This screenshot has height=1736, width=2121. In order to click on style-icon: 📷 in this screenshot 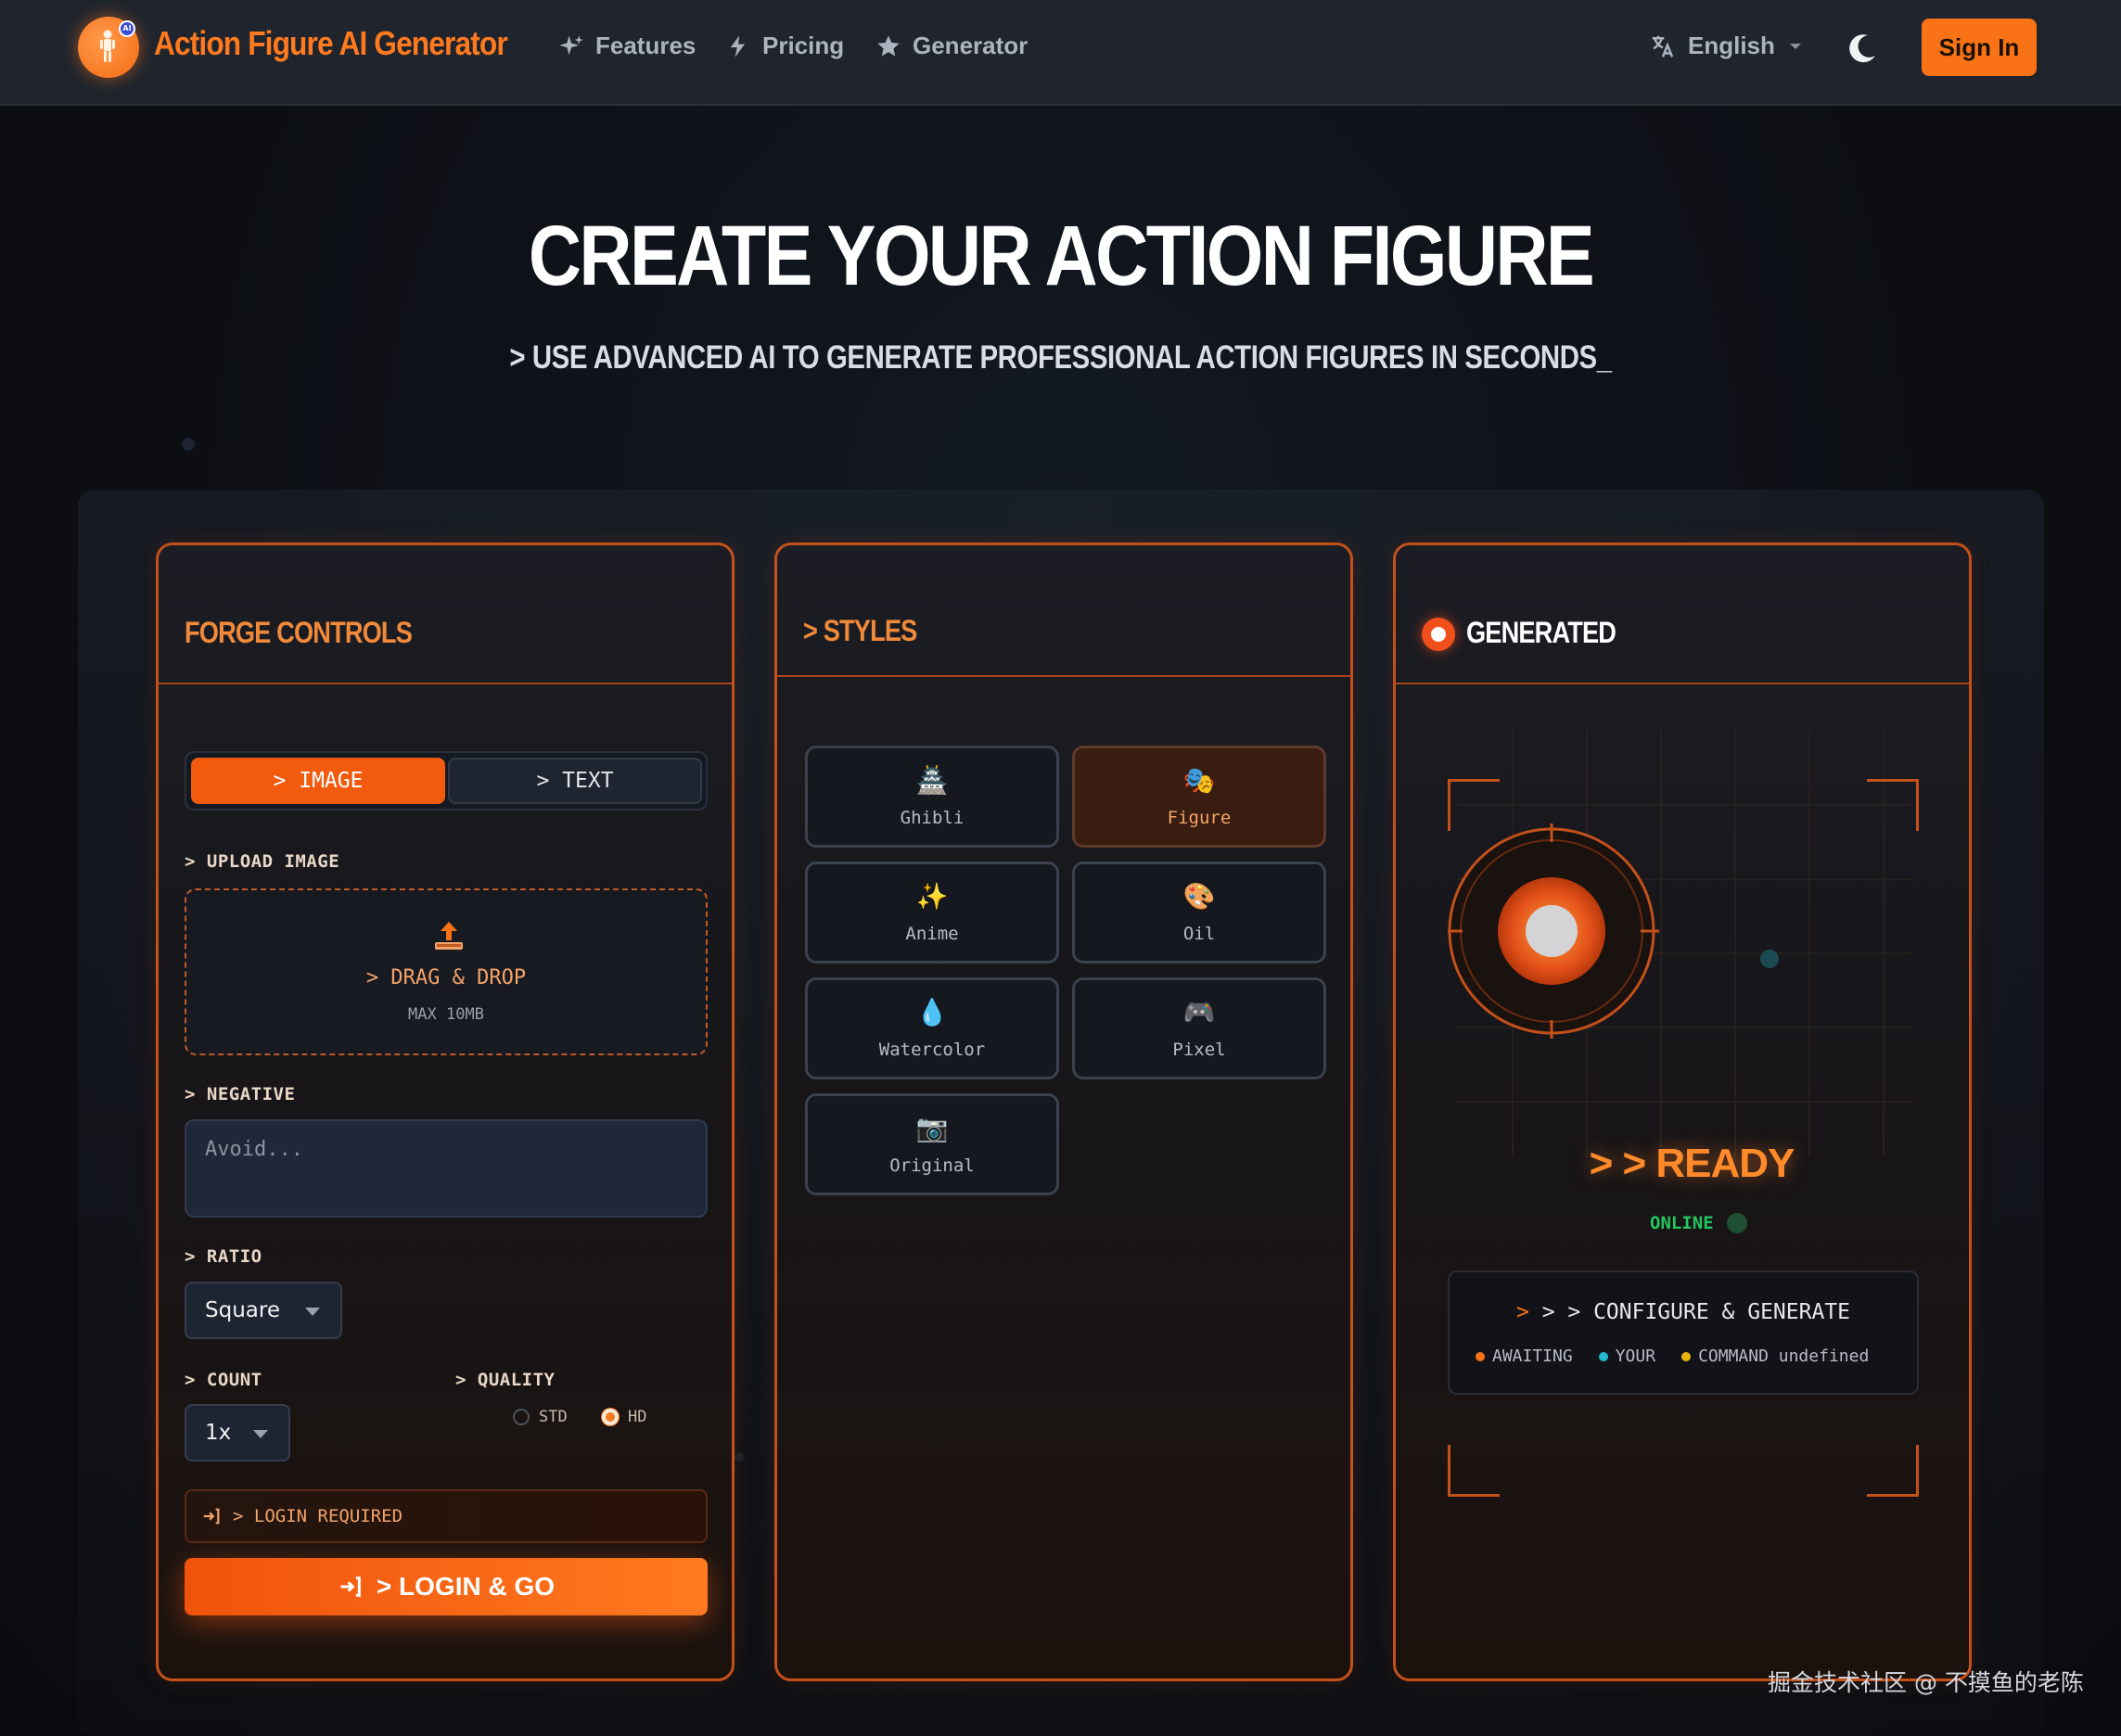, I will do `click(932, 1128)`.